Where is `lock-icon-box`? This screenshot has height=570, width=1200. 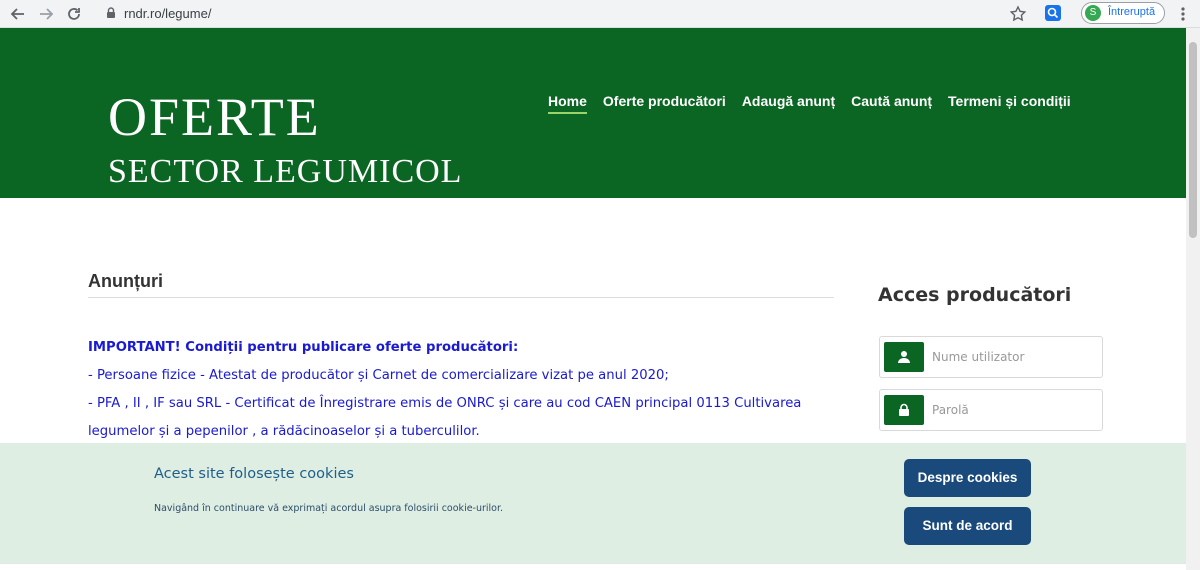 lock-icon-box is located at coordinates (904, 410).